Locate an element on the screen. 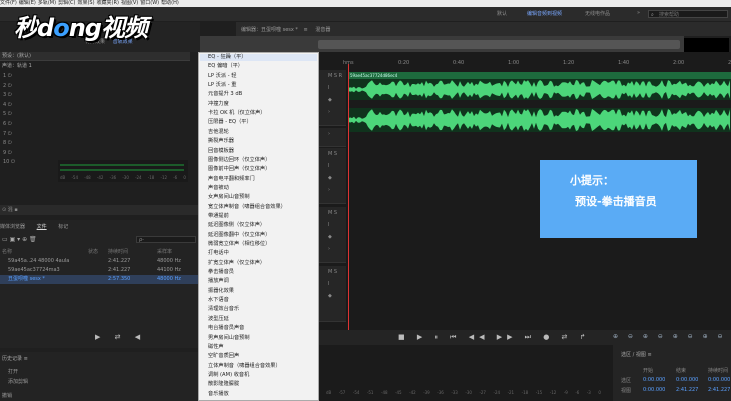 The width and height of the screenshot is (731, 401). track-5-header: M S I ◆ is located at coordinates (332, 294).